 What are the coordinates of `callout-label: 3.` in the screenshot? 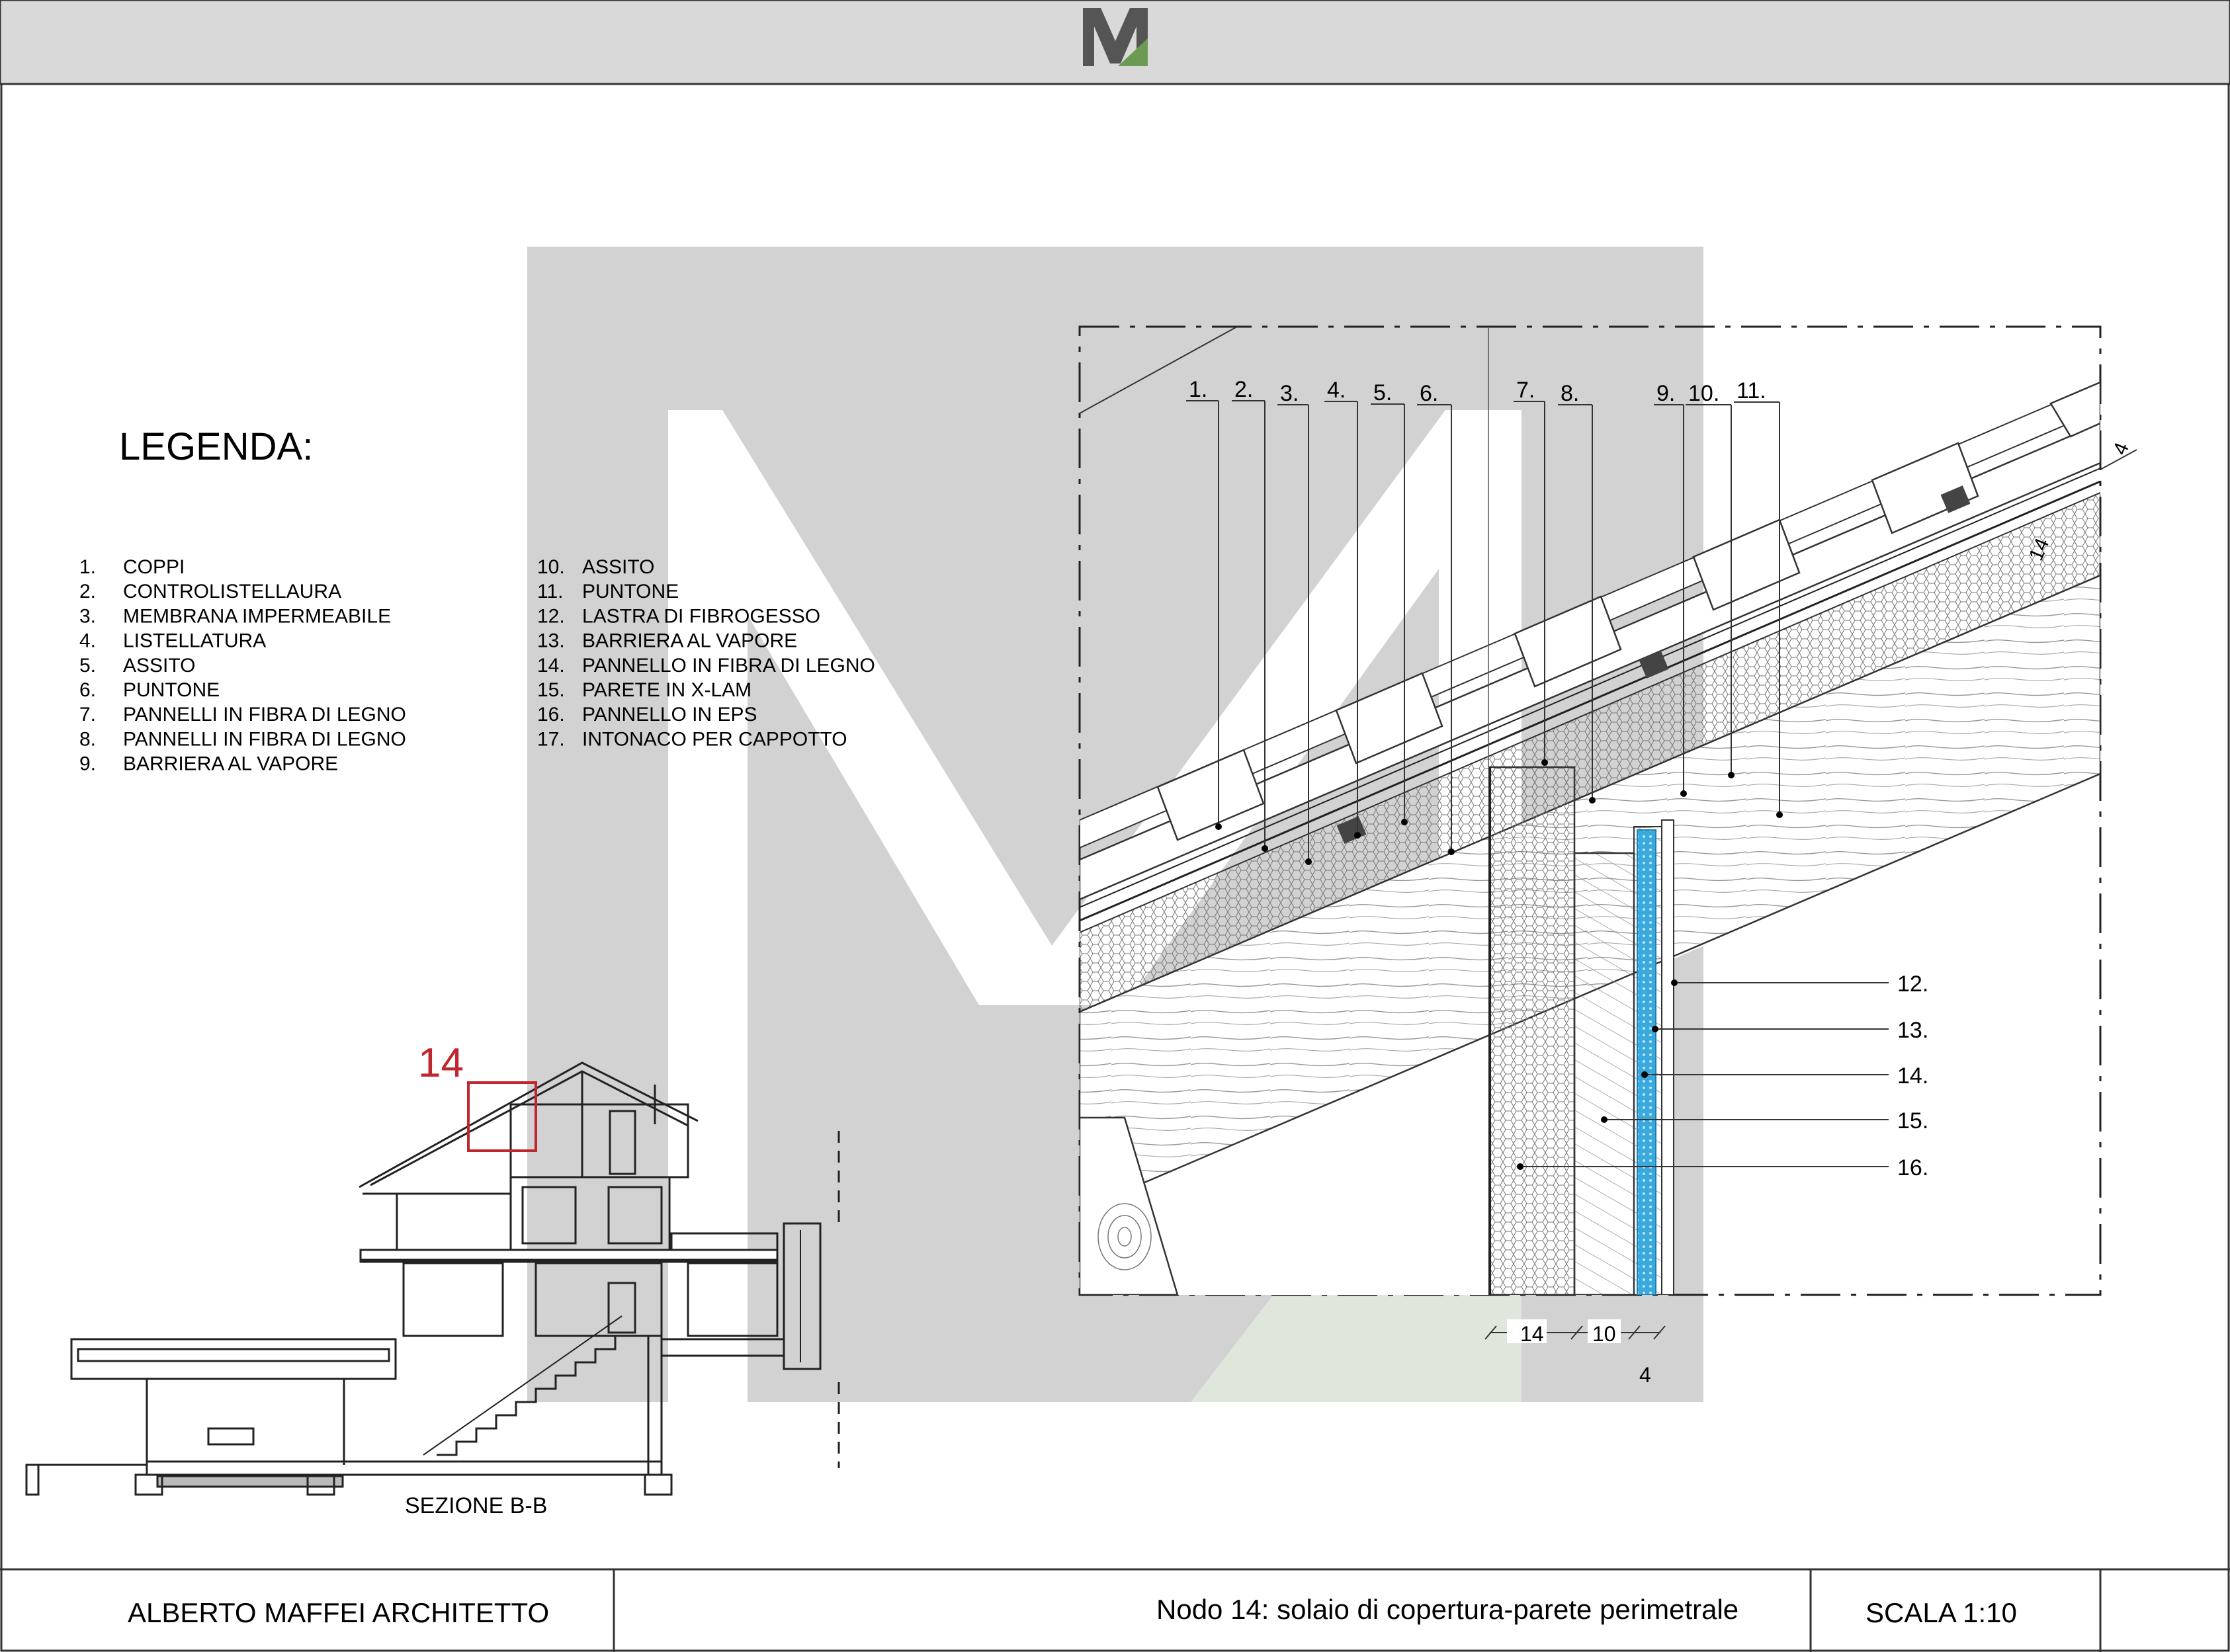 It's located at (1289, 393).